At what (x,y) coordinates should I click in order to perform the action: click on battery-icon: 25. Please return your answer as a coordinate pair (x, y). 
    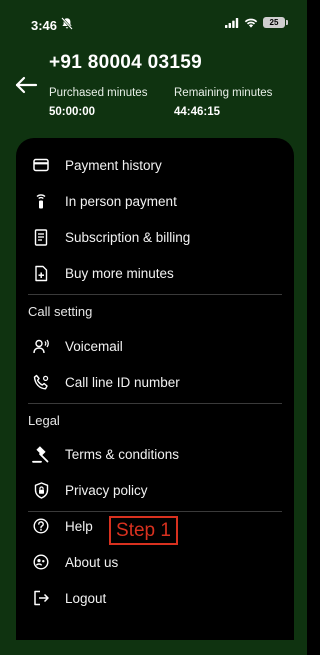
    Looking at the image, I should click on (275, 22).